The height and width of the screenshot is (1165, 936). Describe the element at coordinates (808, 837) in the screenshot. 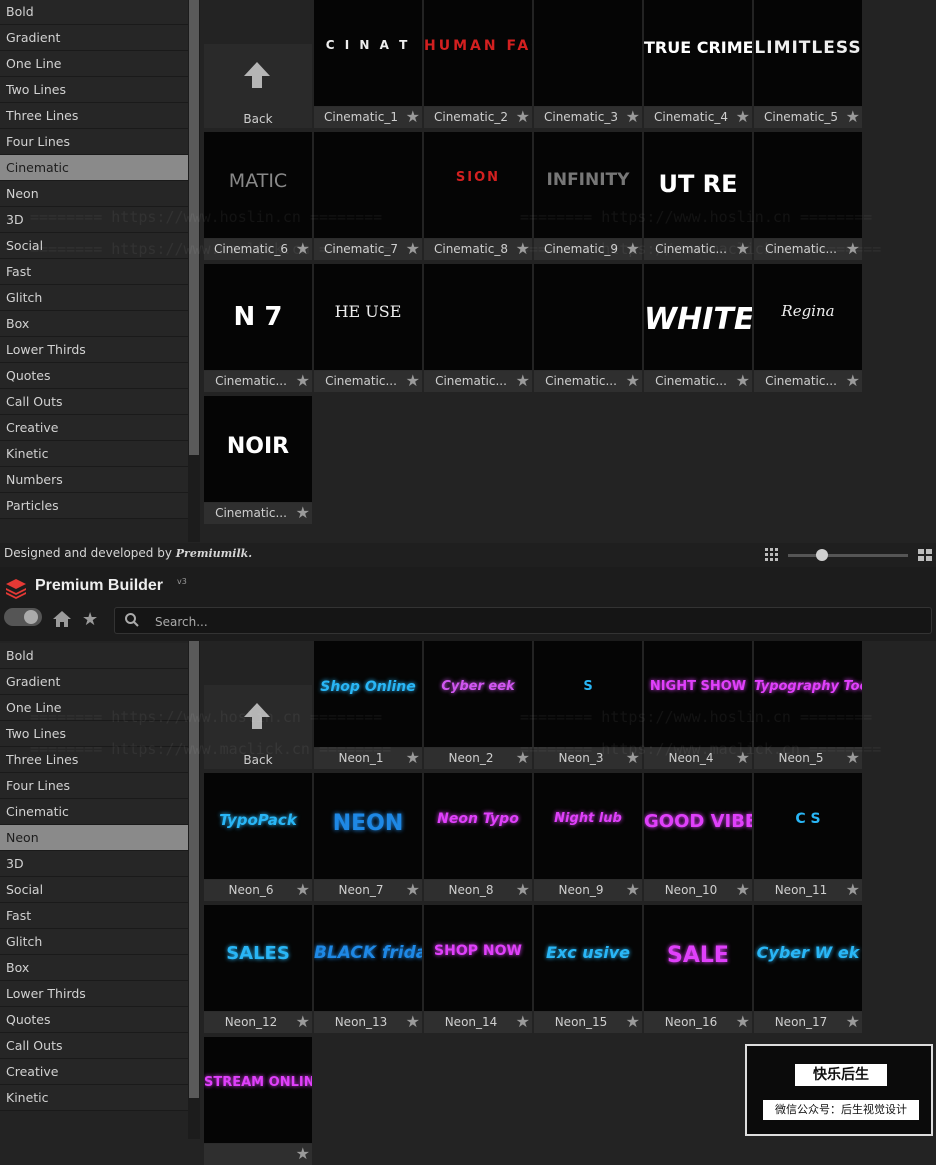

I see `template-tile: C S Neon_11 ★` at that location.